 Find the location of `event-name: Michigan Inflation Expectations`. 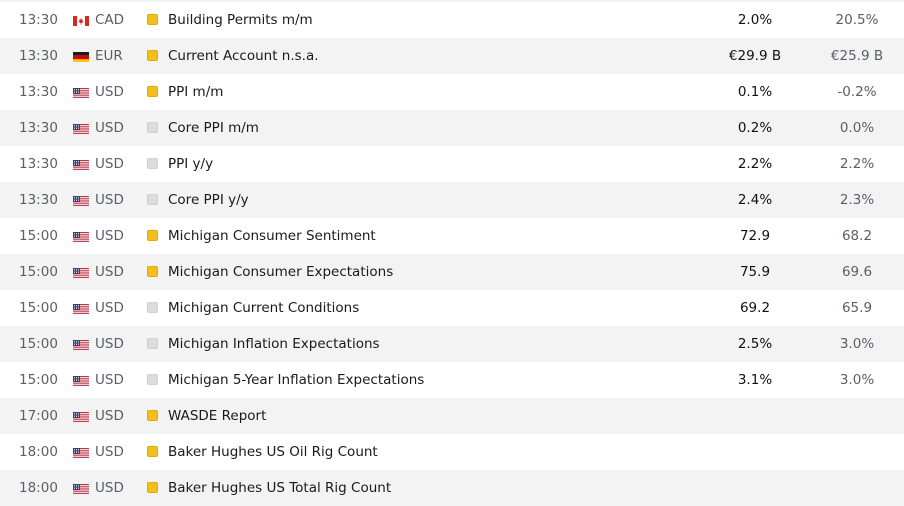

event-name: Michigan Inflation Expectations is located at coordinates (274, 344).